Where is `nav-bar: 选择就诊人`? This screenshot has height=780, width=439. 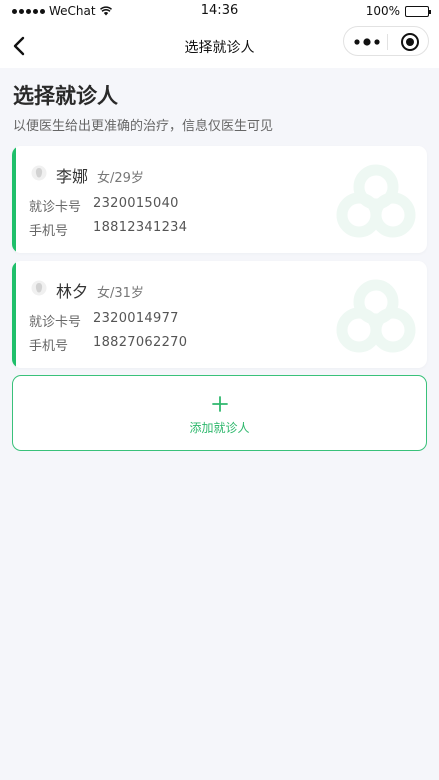 nav-bar: 选择就诊人 is located at coordinates (219, 46).